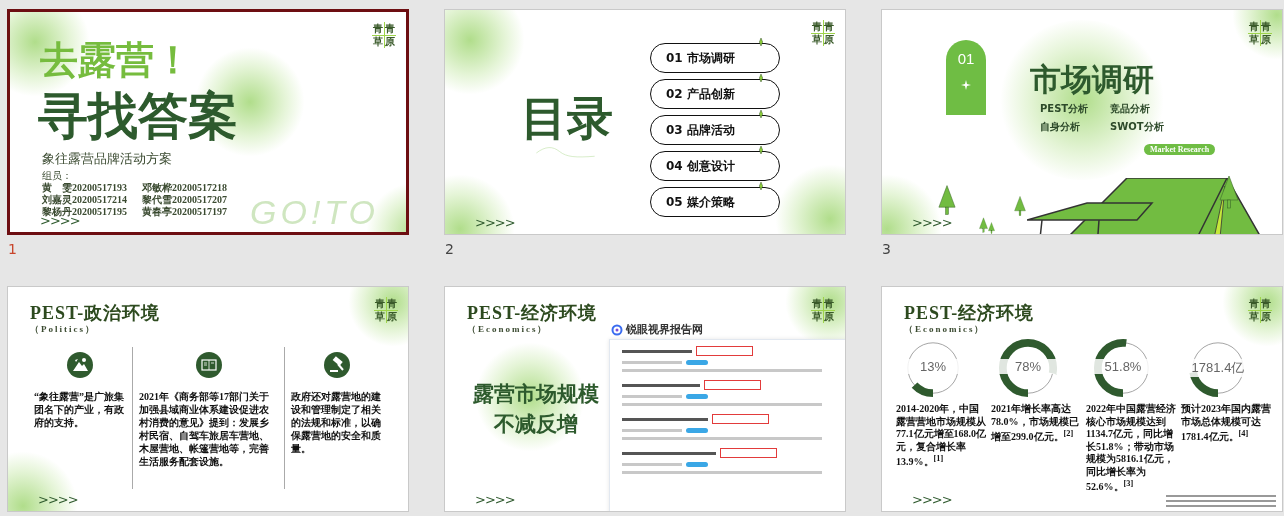 The height and width of the screenshot is (516, 1284). I want to click on column-text: 政府还对露营地的建设和管理制定了相关的法规和标准，以确保露营地的安全和质量。, so click(336, 422).